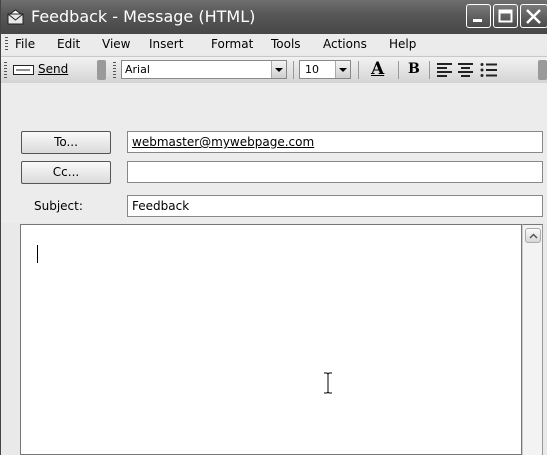  Describe the element at coordinates (402, 44) in the screenshot. I see `menu-help: Help` at that location.